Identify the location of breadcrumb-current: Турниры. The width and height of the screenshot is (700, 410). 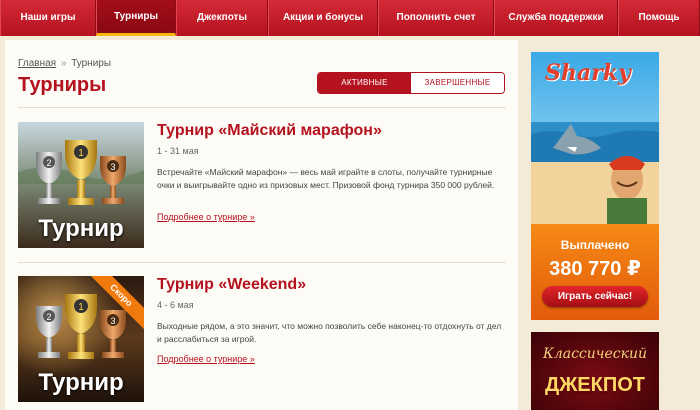
(91, 63).